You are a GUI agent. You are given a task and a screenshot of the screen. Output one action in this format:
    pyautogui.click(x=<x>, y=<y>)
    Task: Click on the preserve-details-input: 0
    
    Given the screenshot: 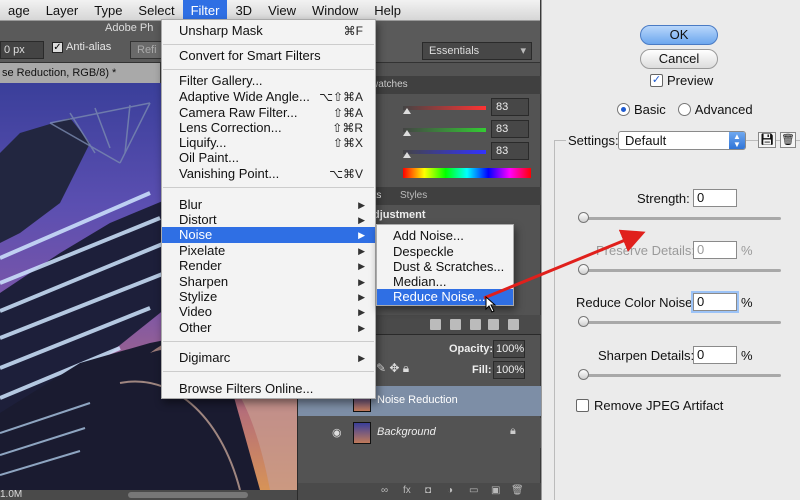 What is the action you would take?
    pyautogui.click(x=715, y=250)
    